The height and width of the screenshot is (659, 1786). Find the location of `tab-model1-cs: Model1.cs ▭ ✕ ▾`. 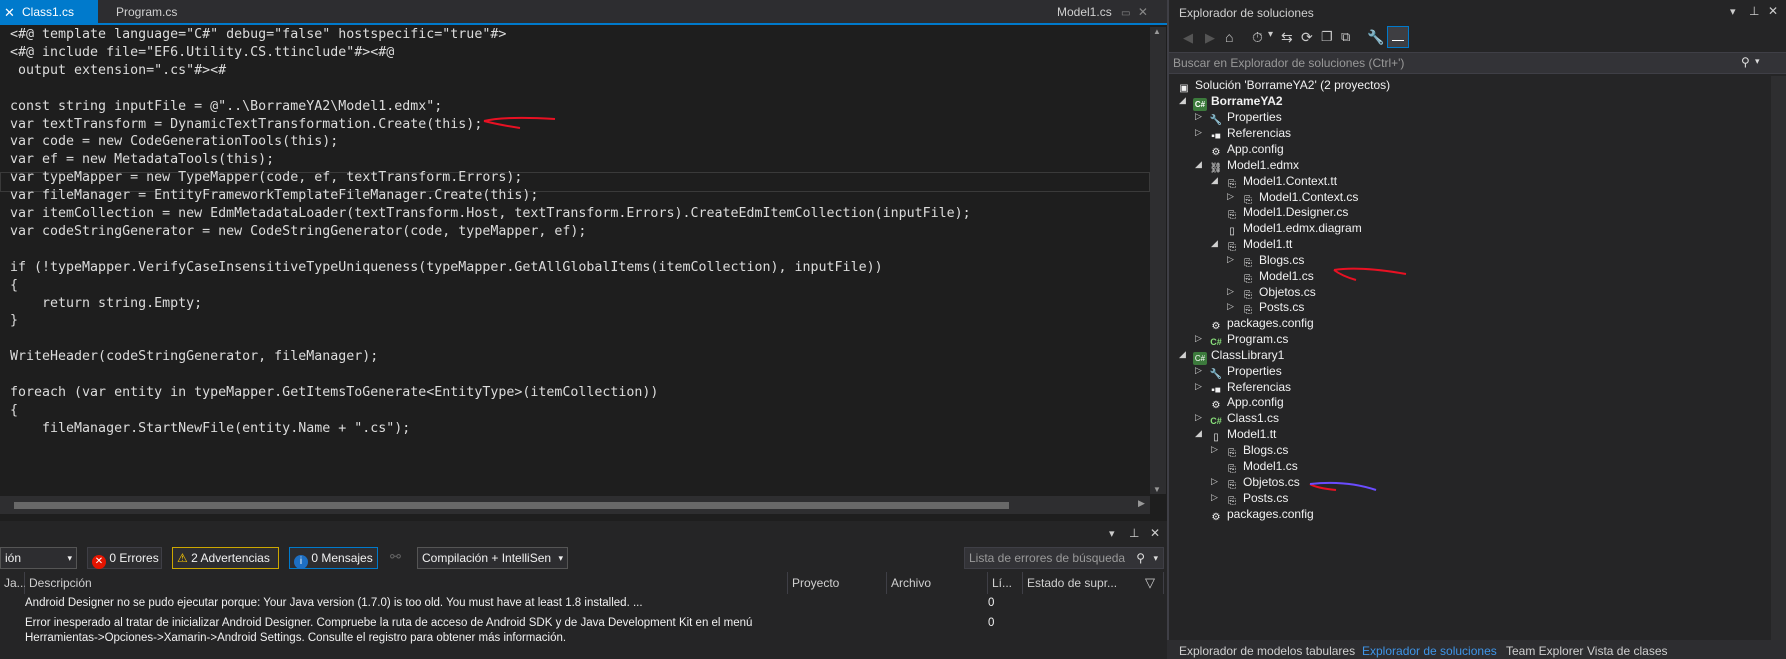

tab-model1-cs: Model1.cs ▭ ✕ ▾ is located at coordinates (1108, 22).